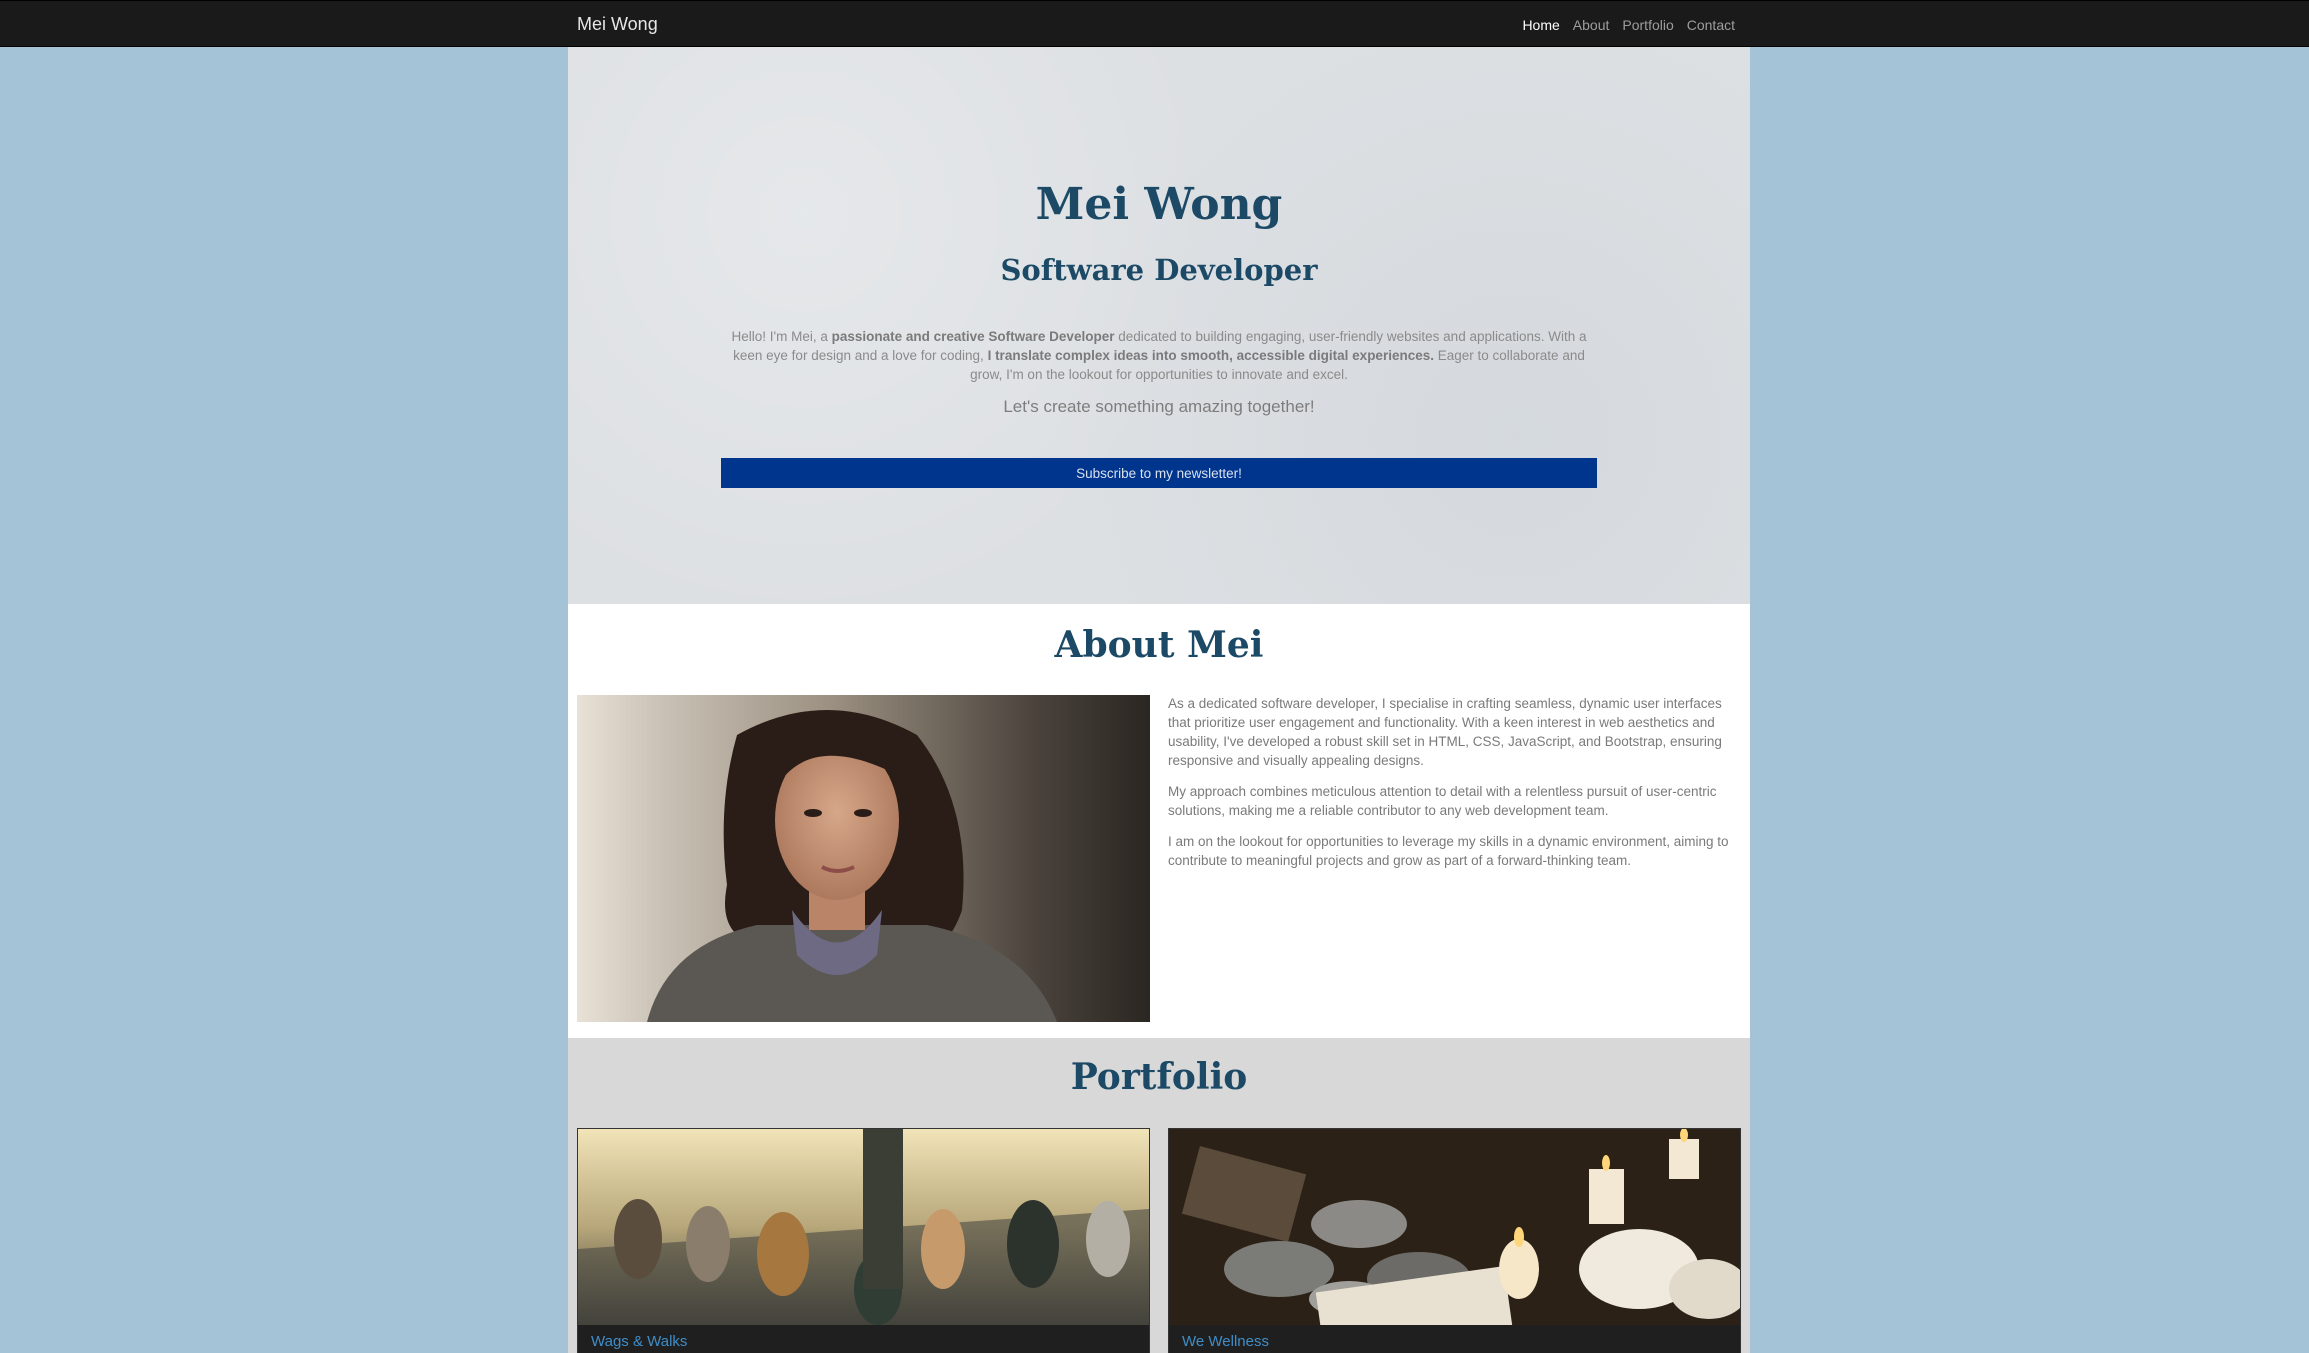 This screenshot has height=1353, width=2309. I want to click on portfolio-card-we-wellness: We Wellness, so click(1454, 1240).